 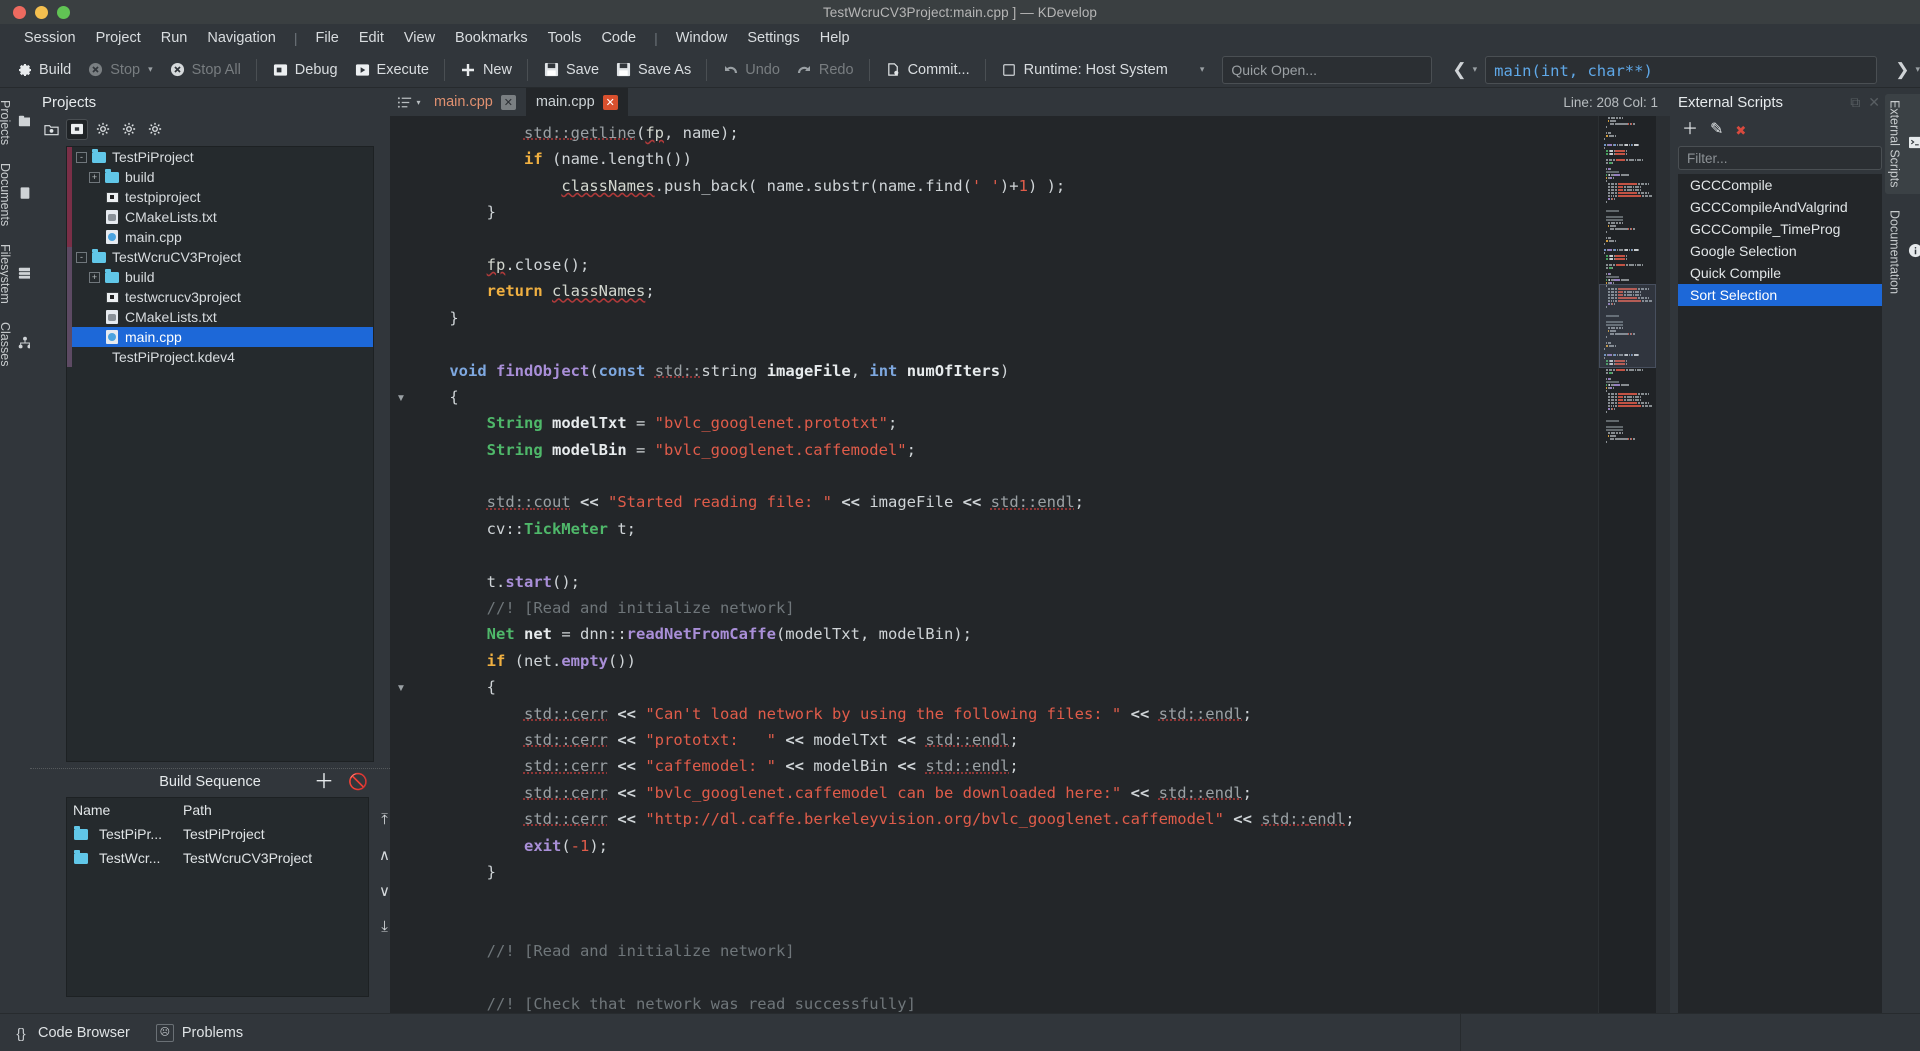 I want to click on chevron-right-icon: ❯, so click(x=1902, y=70).